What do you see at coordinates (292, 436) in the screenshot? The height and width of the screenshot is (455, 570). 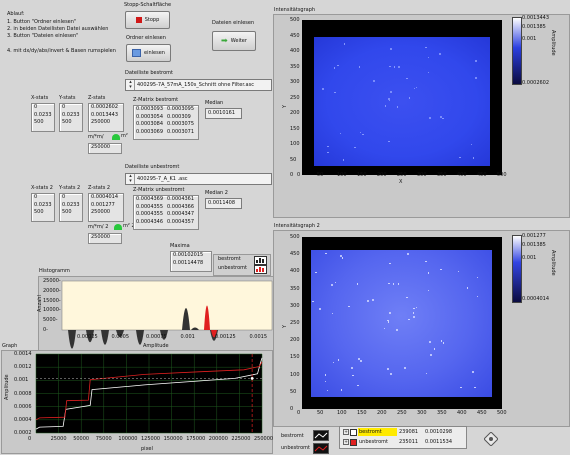 I see `cursor-label-bestromt: bestromt` at bounding box center [292, 436].